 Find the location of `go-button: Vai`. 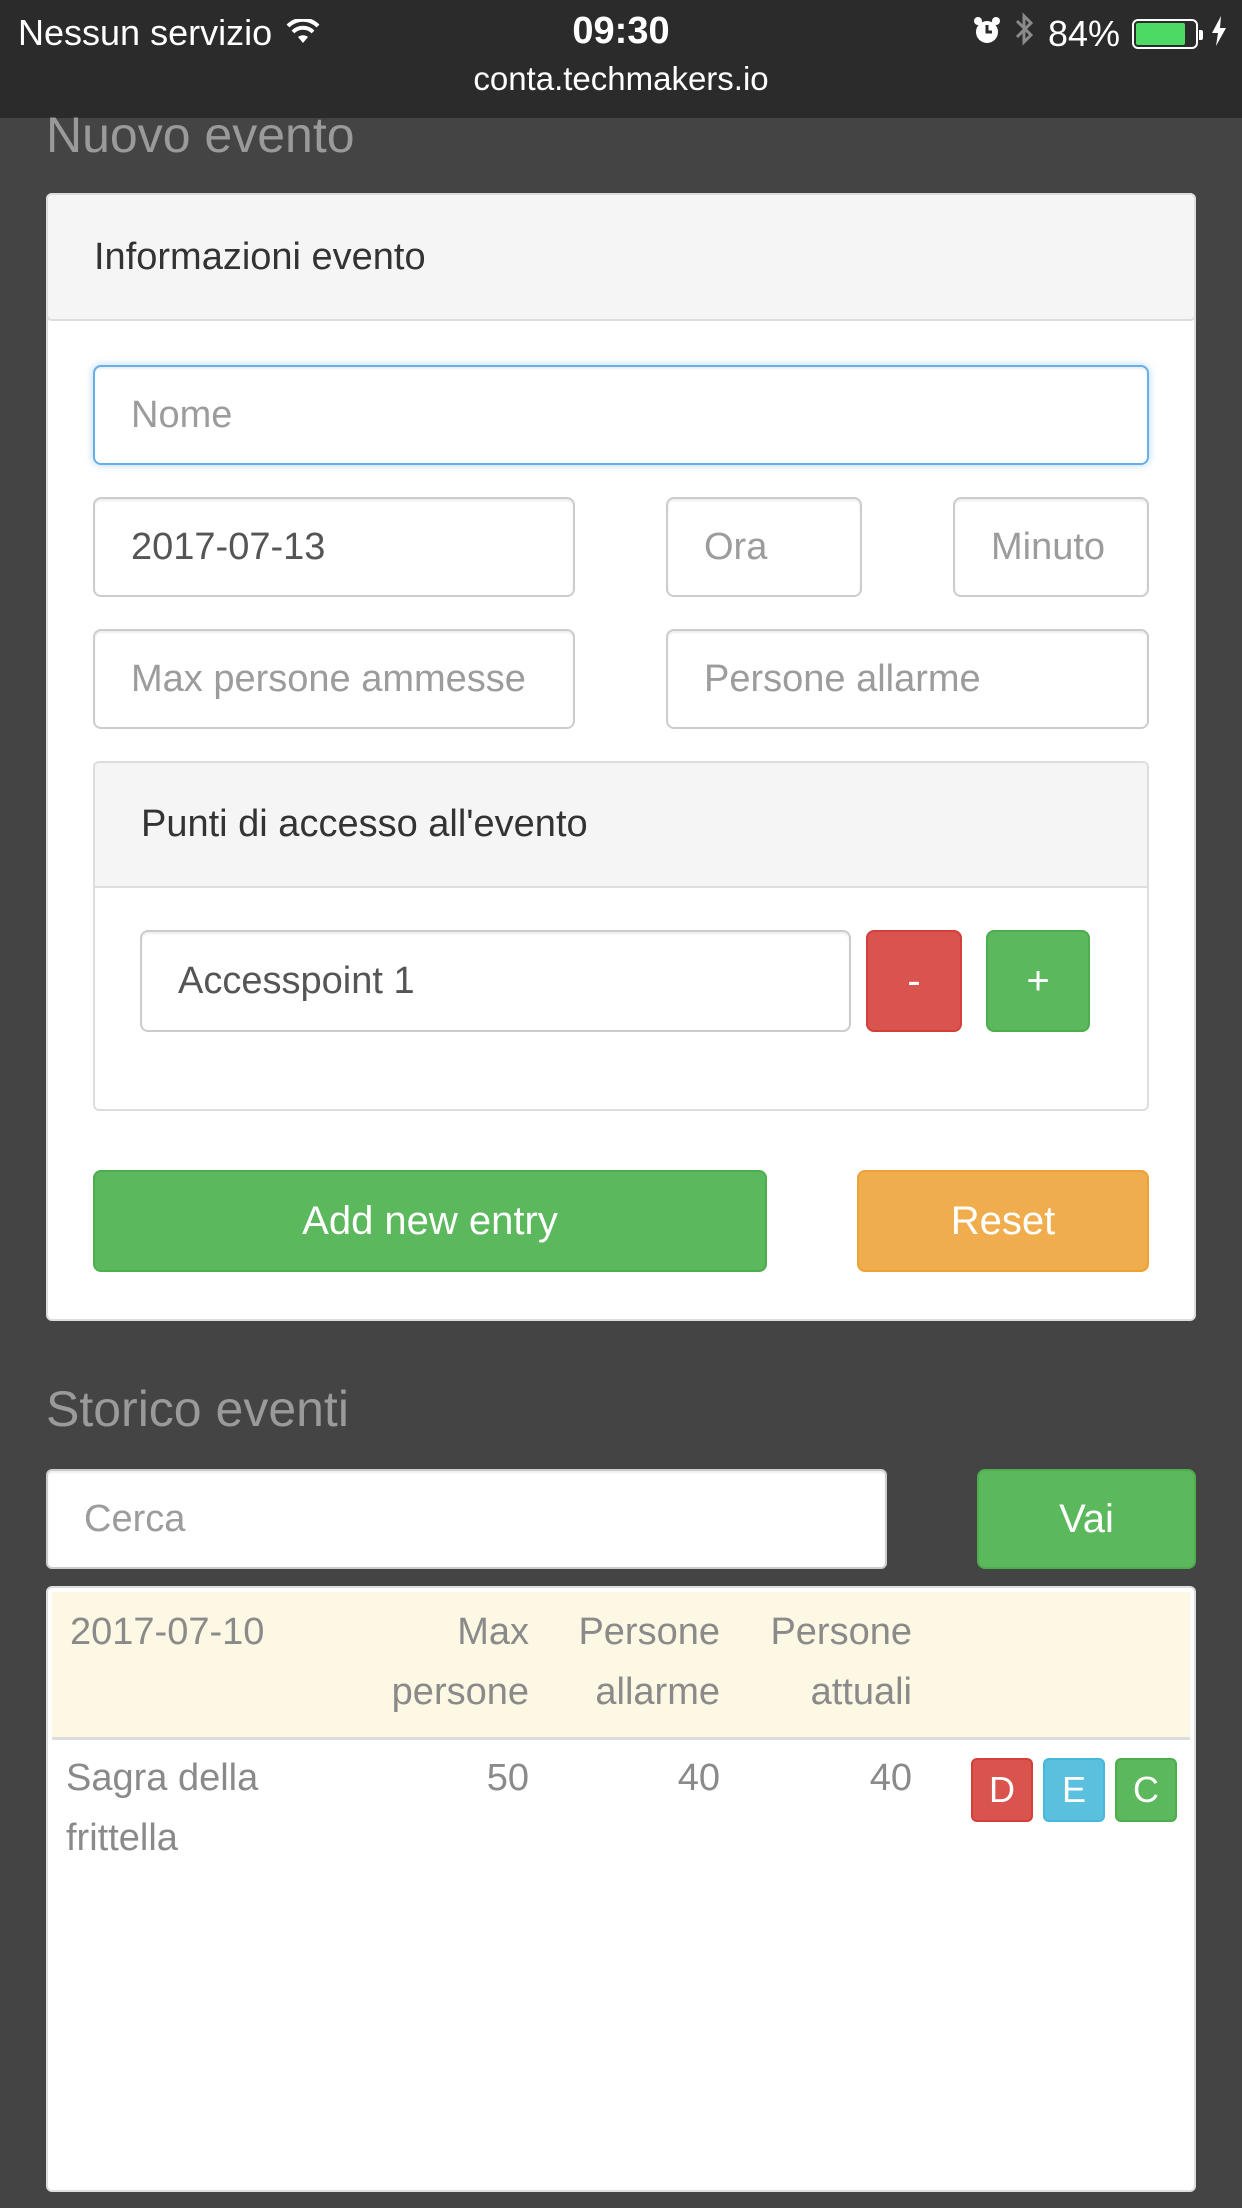

go-button: Vai is located at coordinates (1086, 1519).